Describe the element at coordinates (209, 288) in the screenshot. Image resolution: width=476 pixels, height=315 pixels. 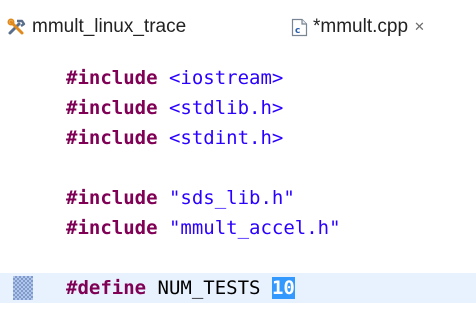
I see `macro-name: NUM_TESTS` at that location.